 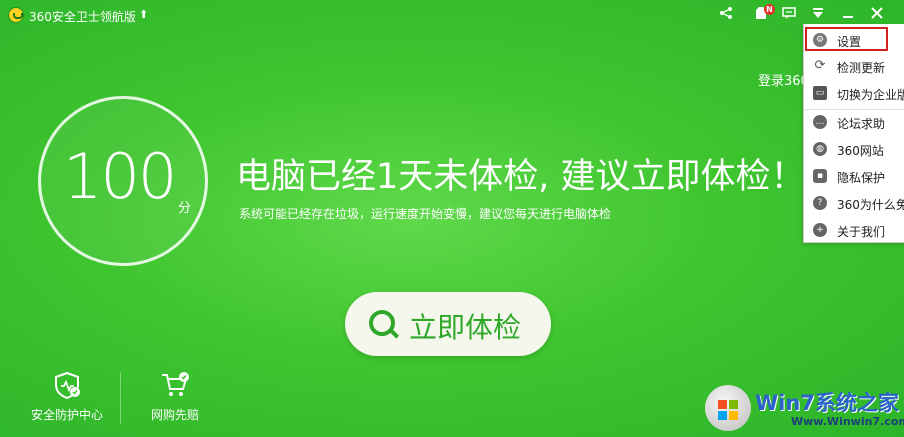 I want to click on menu-item-label: 检测更新, so click(x=861, y=68).